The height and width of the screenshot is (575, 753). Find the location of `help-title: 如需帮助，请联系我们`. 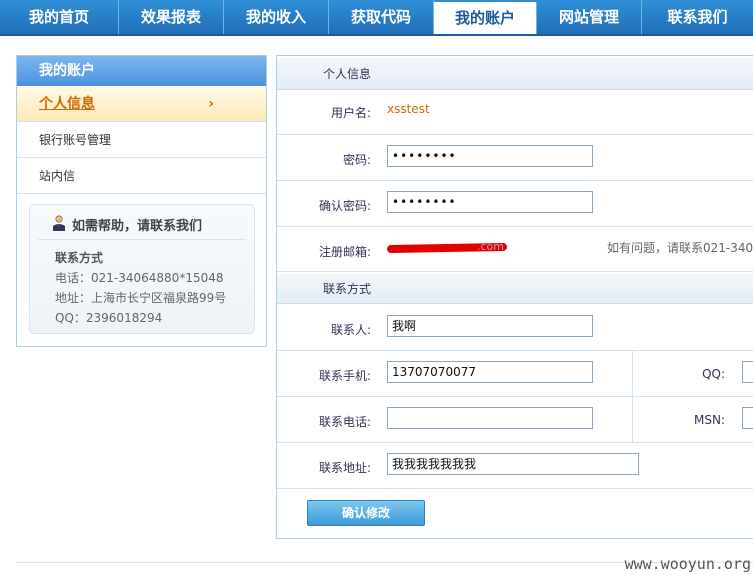

help-title: 如需帮助，请联系我们 is located at coordinates (137, 226).